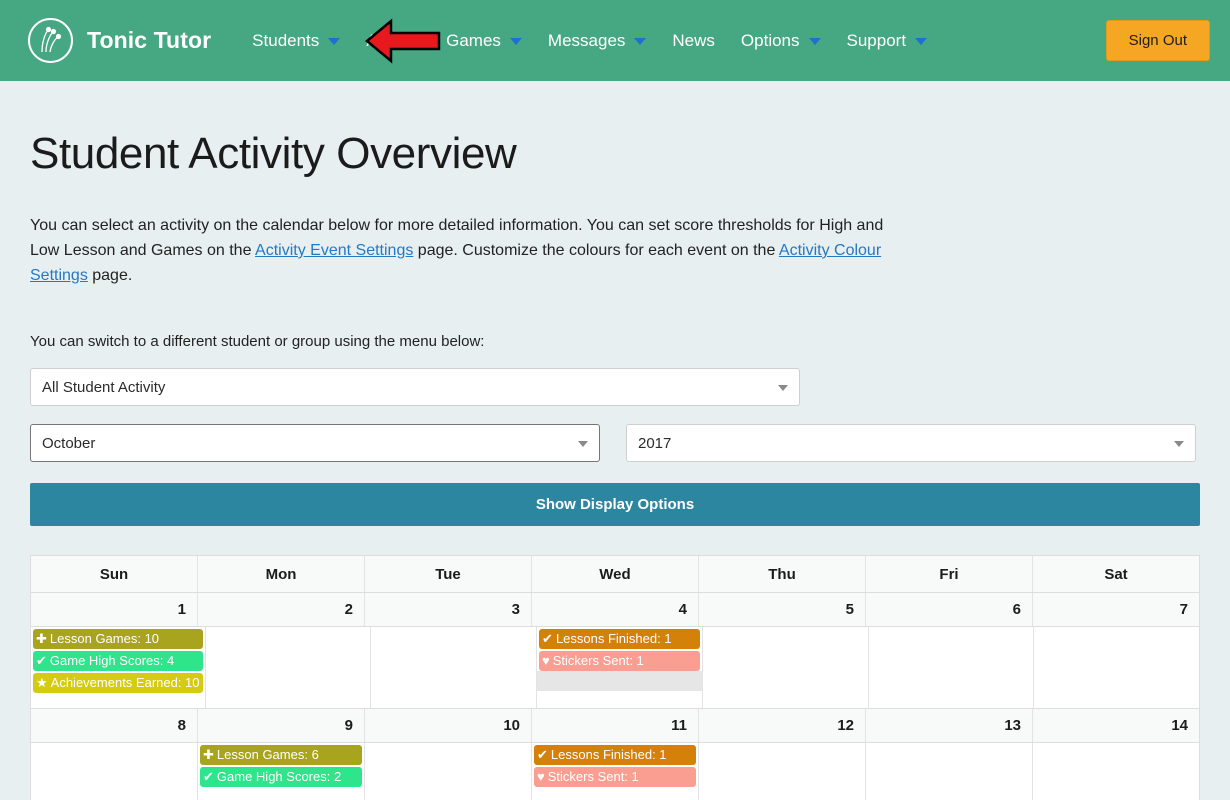 The width and height of the screenshot is (1230, 800). I want to click on calendar-event: ★ Achievements Earned: 10, so click(118, 683).